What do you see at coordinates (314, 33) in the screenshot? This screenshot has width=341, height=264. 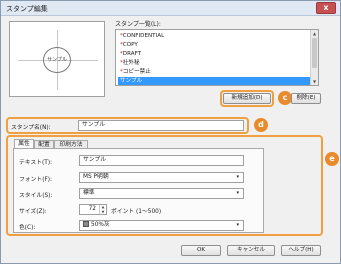 I see `scroll-up-icon: ▲` at bounding box center [314, 33].